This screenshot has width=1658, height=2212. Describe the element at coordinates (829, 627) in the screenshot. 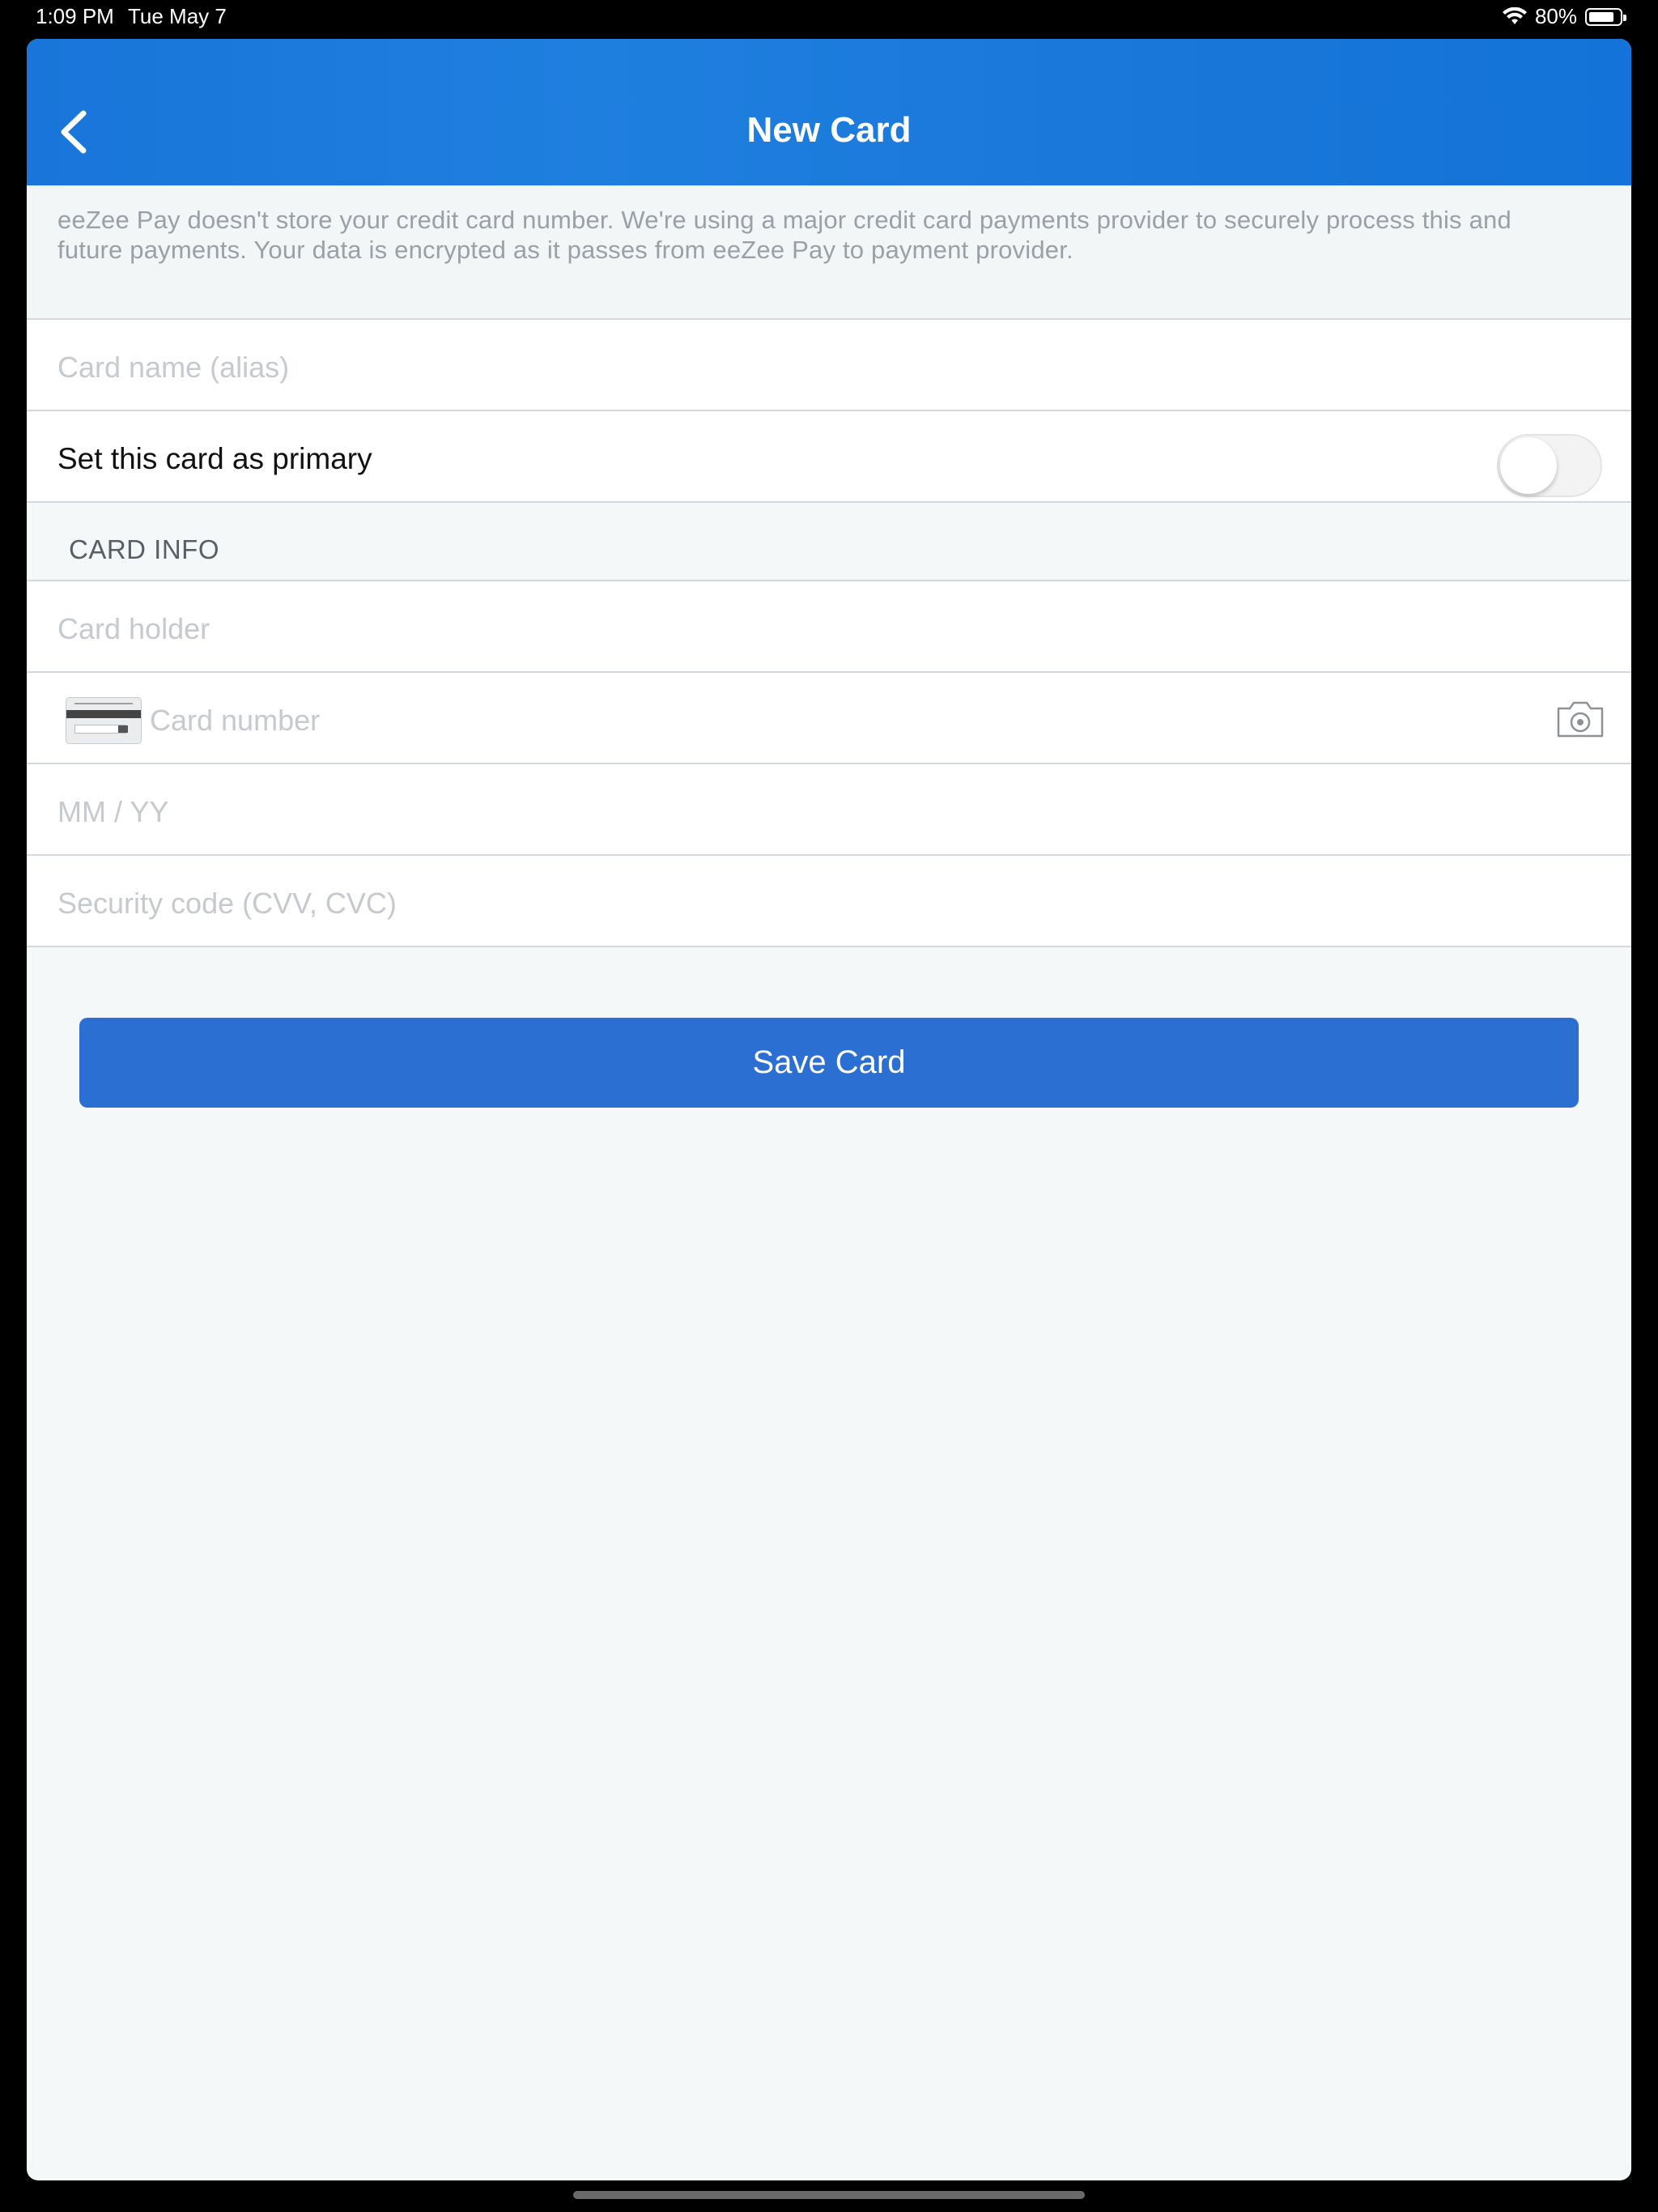

I see `card-holder-field: Card holder` at that location.